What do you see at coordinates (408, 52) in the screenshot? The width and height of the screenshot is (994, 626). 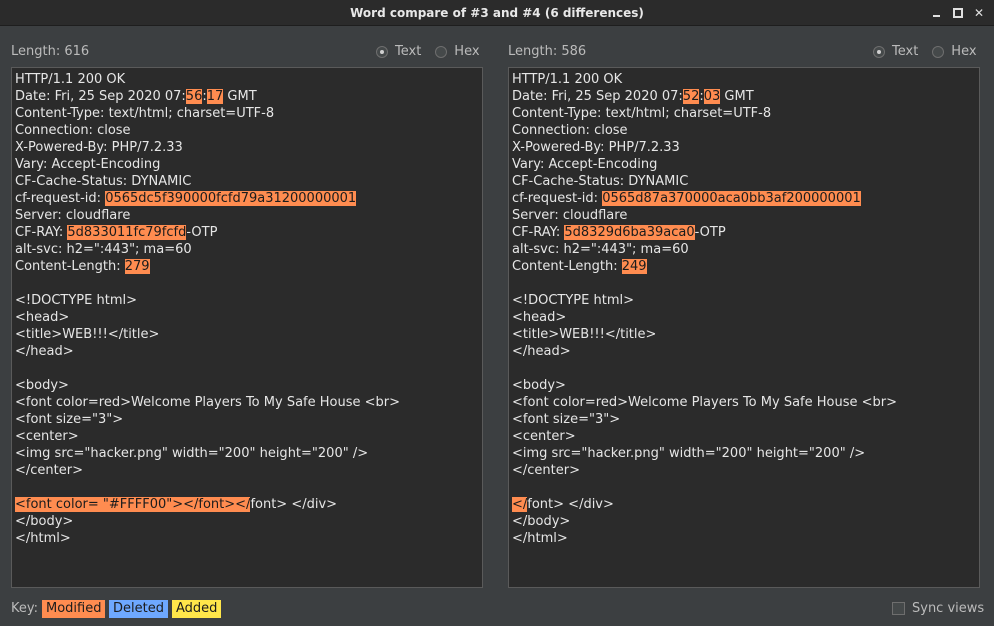 I see `left-text-radio-label: Text` at bounding box center [408, 52].